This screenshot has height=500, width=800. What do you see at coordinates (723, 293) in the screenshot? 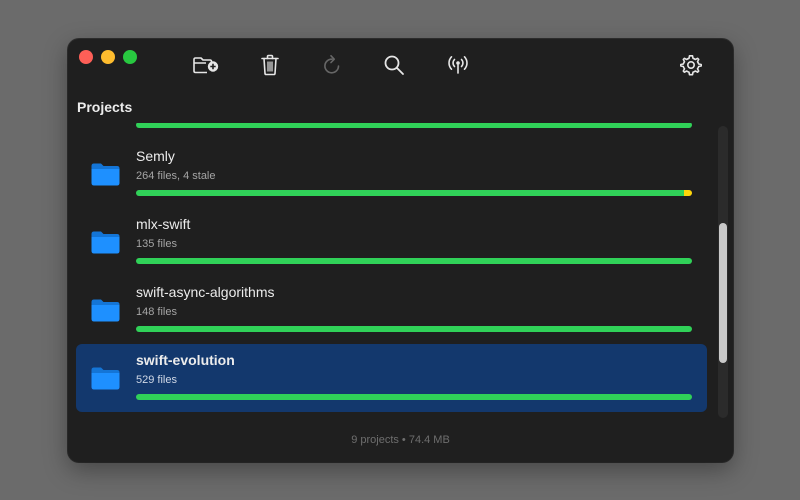
I see `scrollbar-thumb` at bounding box center [723, 293].